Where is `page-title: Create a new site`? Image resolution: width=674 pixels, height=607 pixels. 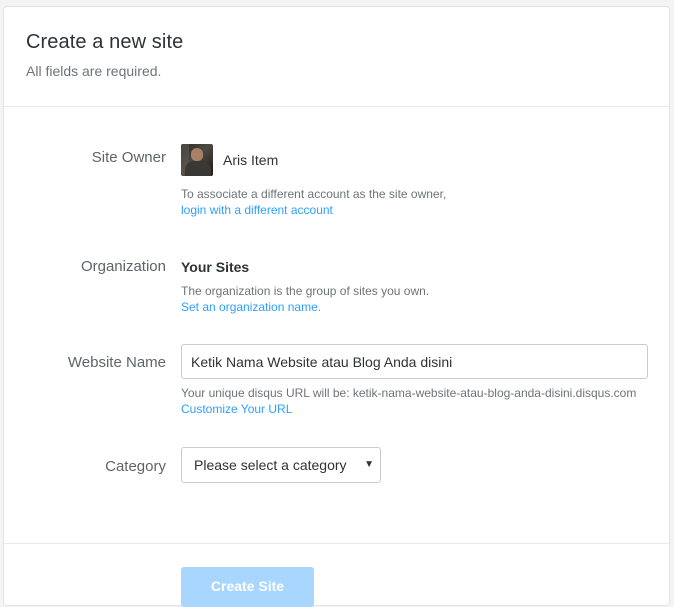
page-title: Create a new site is located at coordinates (105, 42).